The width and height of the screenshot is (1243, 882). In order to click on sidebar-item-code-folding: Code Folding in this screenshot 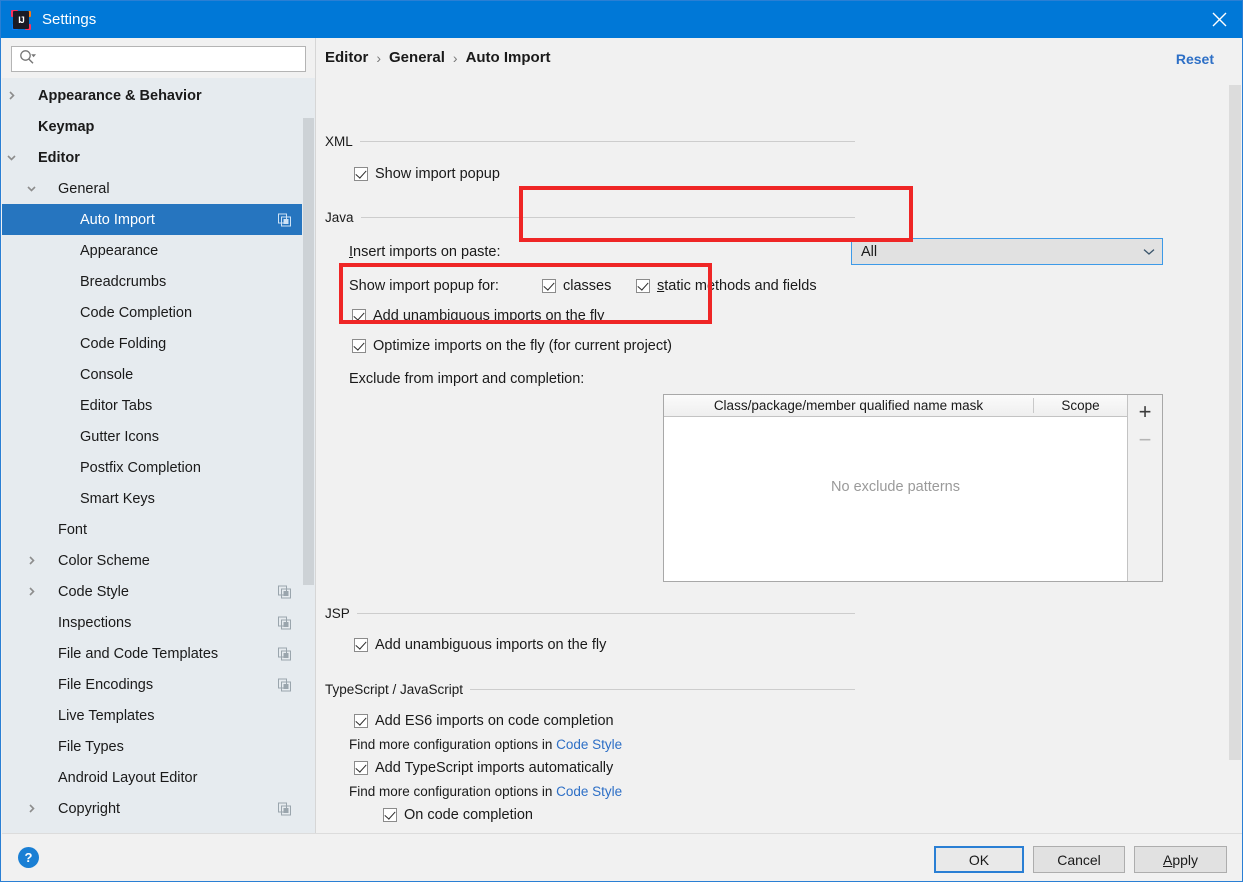, I will do `click(158, 343)`.